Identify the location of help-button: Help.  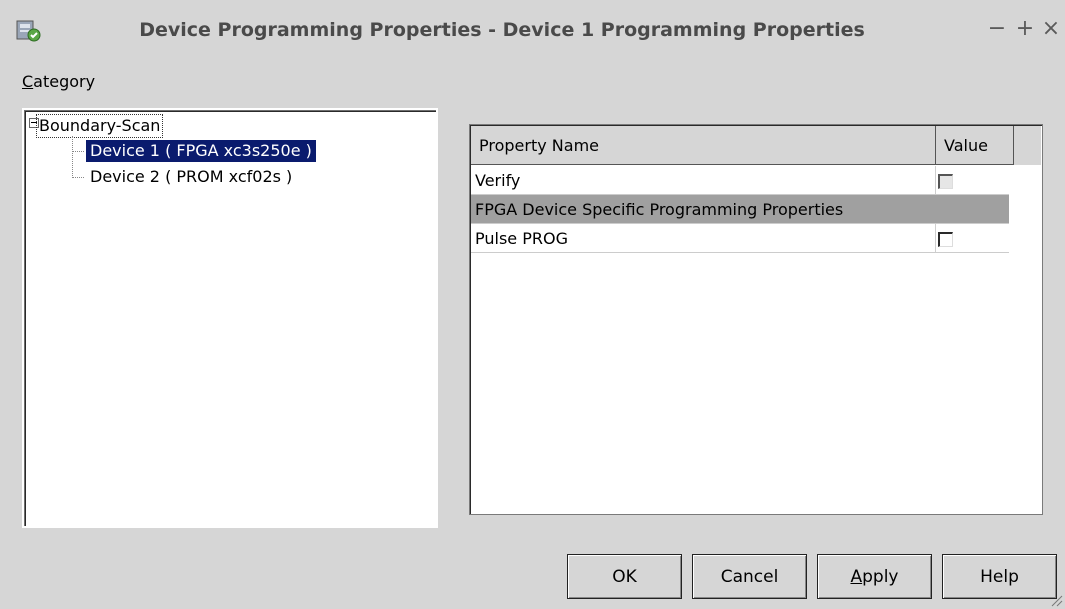
(999, 576).